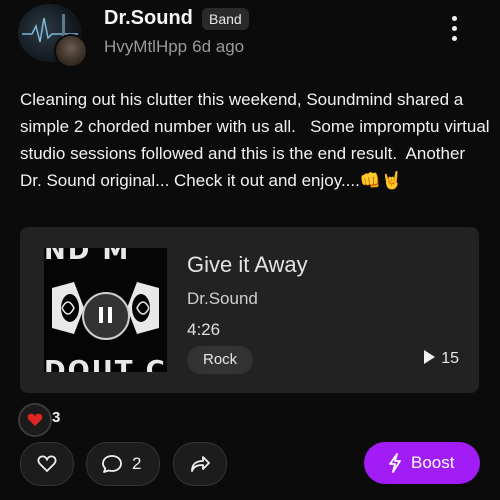 This screenshot has height=500, width=500. I want to click on play-count: 15, so click(441, 359).